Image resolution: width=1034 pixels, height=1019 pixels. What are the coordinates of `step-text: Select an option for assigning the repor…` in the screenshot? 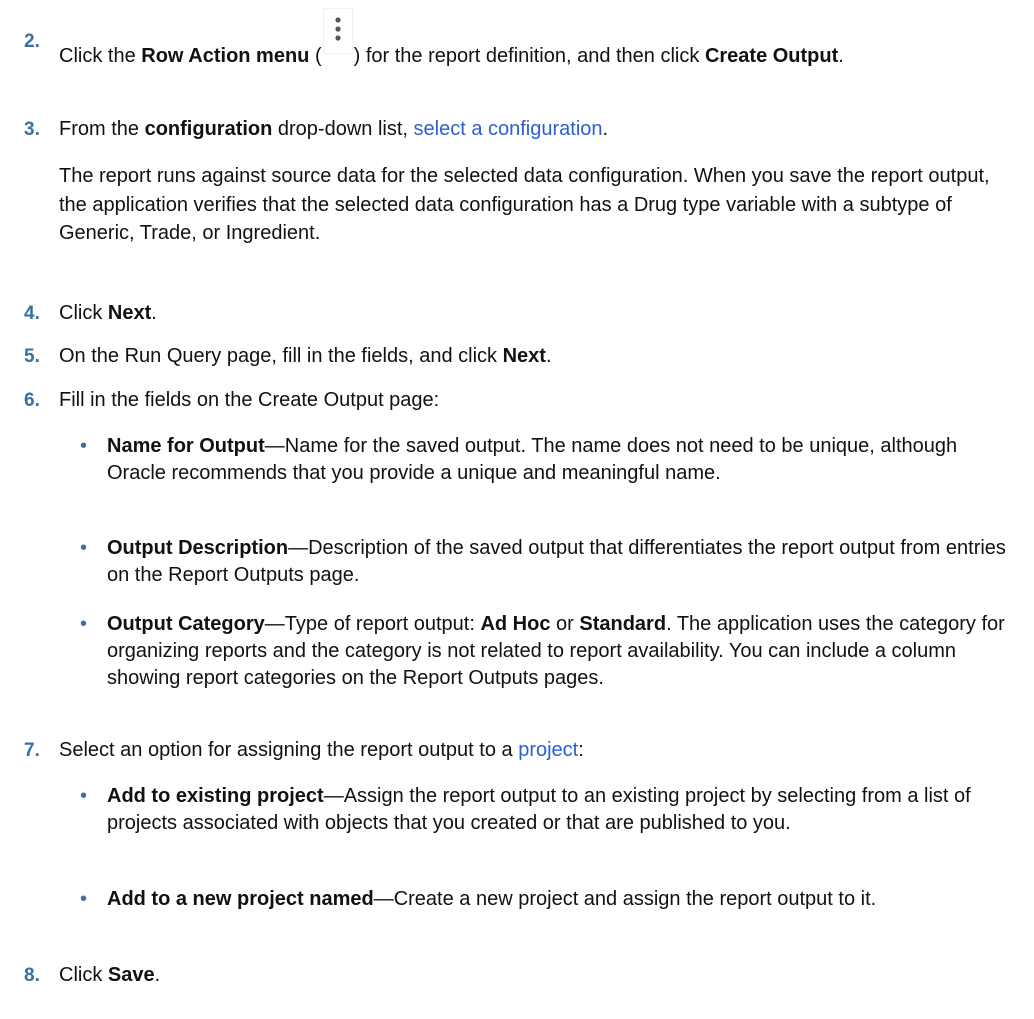 It's located at (321, 750).